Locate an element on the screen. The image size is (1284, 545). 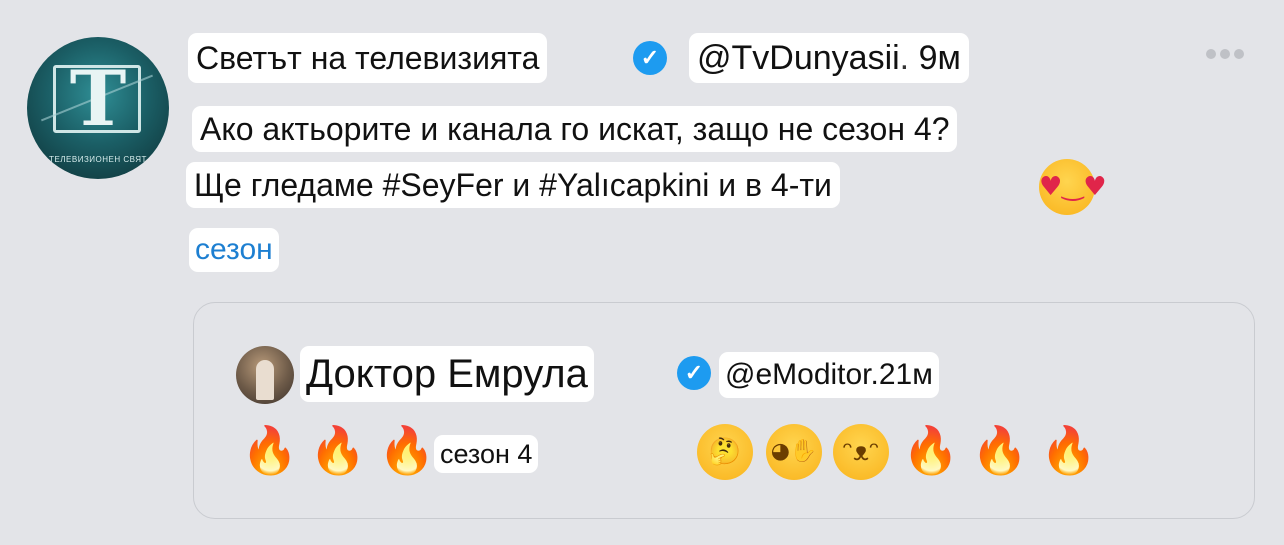
author-avatar: T ТЕЛЕВИЗИОНЕН СВЯТ is located at coordinates (98, 108).